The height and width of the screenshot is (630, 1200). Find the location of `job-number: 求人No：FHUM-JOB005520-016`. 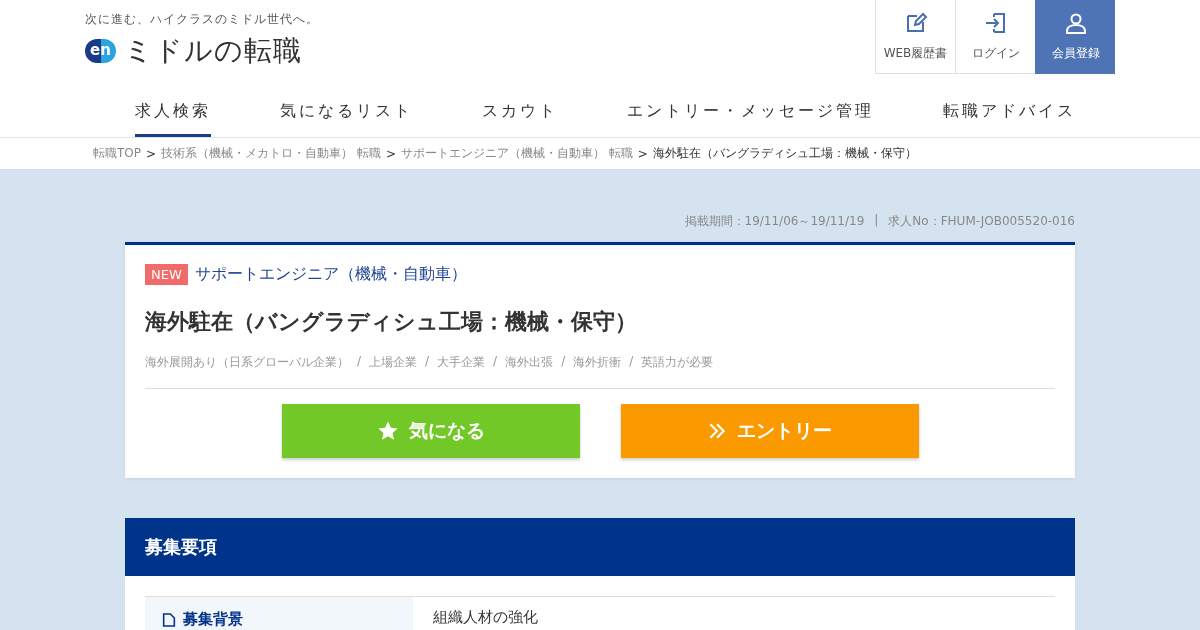

job-number: 求人No：FHUM-JOB005520-016 is located at coordinates (981, 221).